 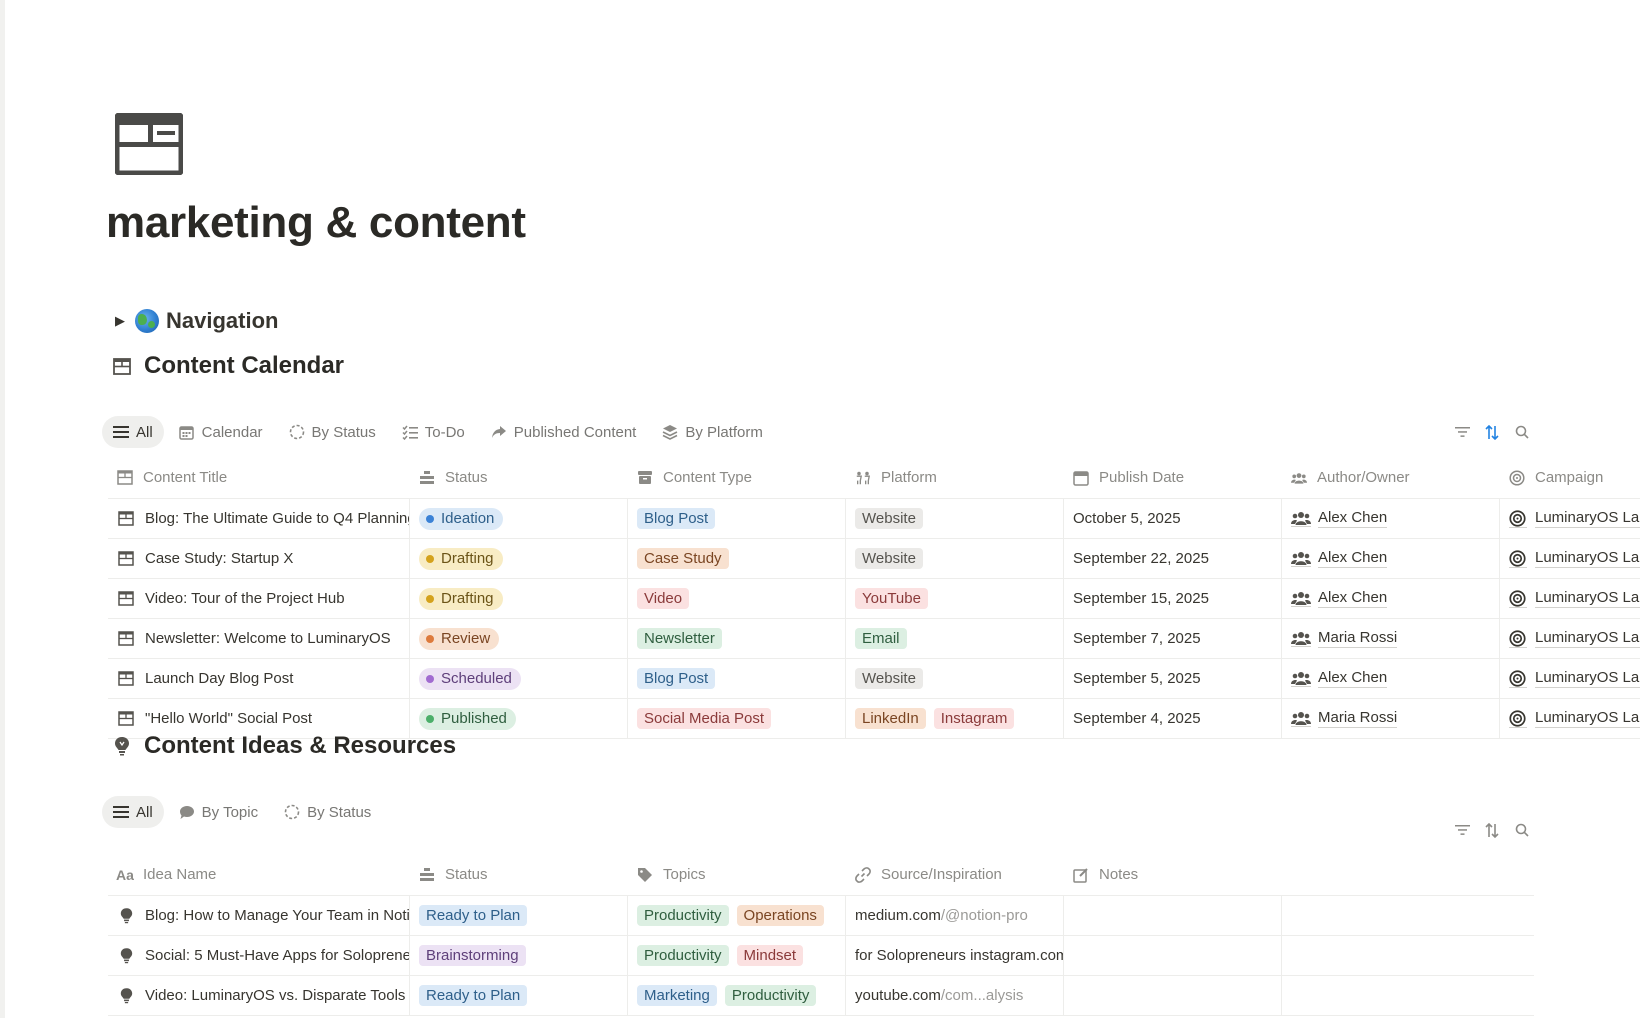 What do you see at coordinates (259, 558) in the screenshot?
I see `cell-content-title: Case Study: Startup X` at bounding box center [259, 558].